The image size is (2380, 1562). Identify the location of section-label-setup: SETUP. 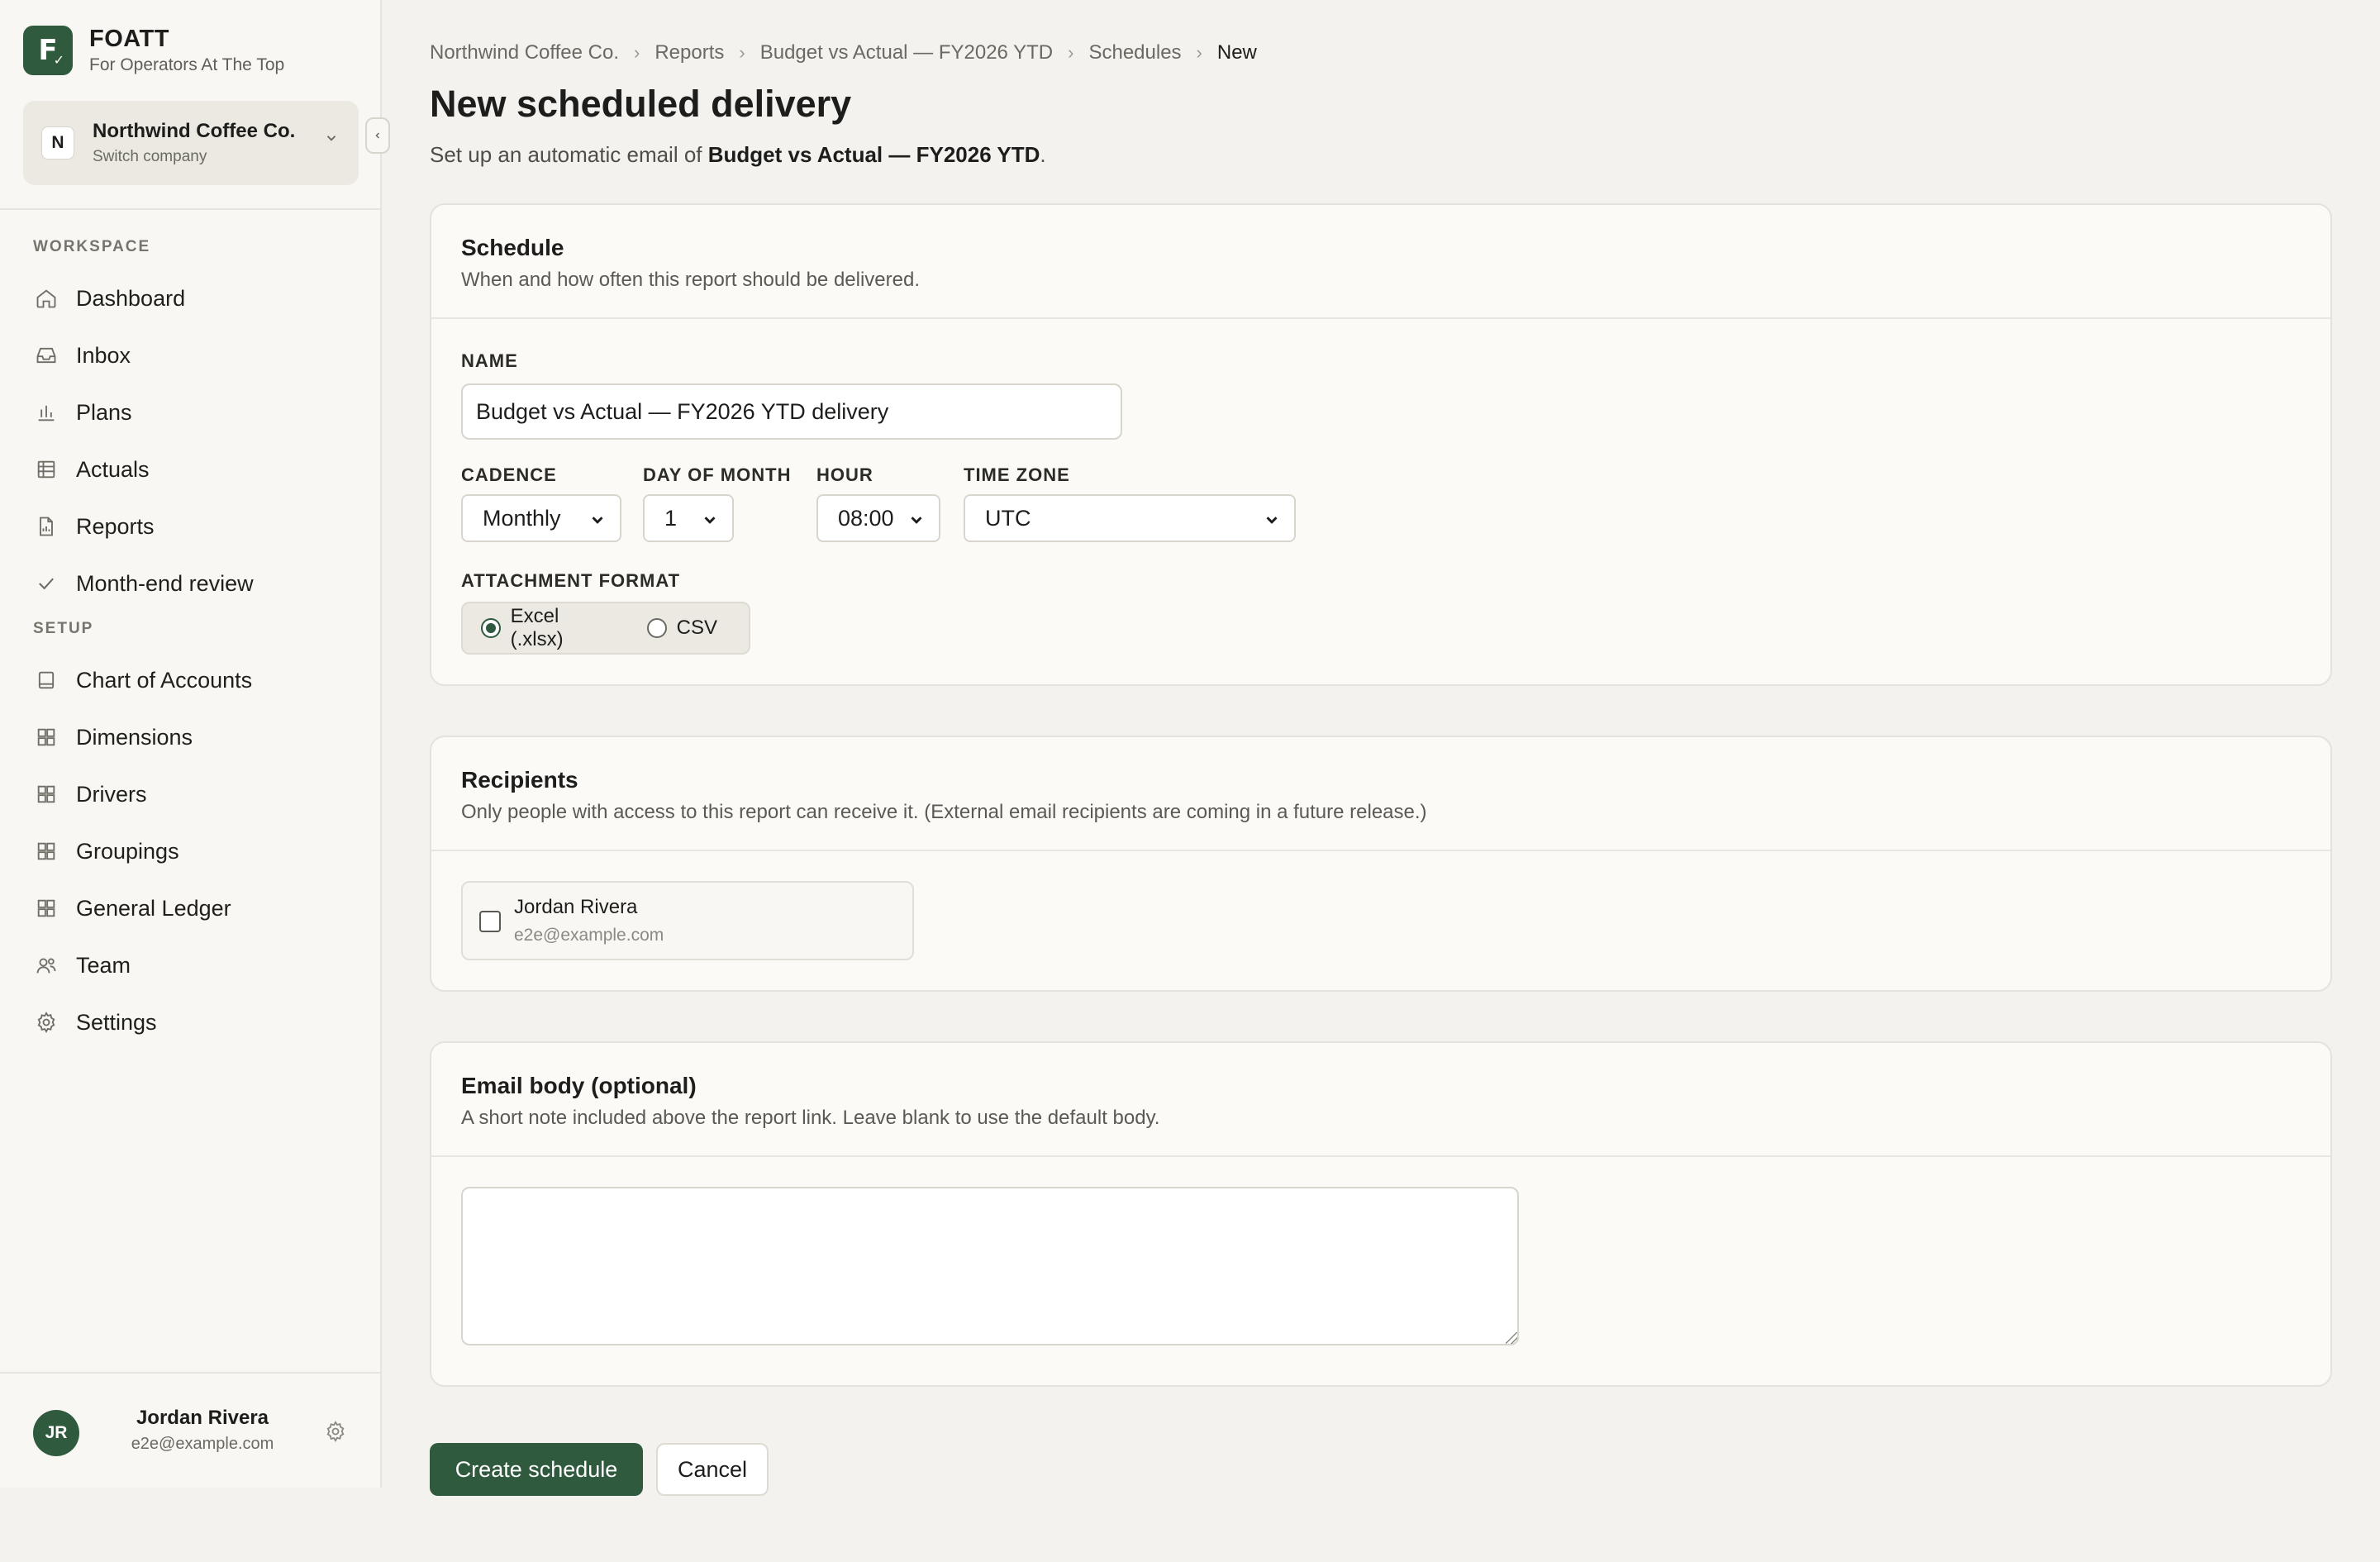
(63, 628).